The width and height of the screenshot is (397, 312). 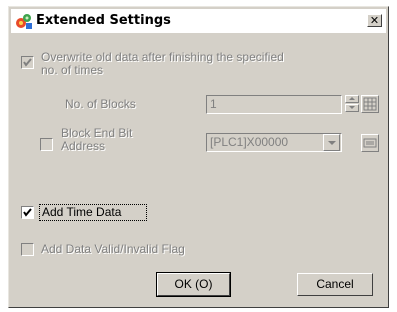 I want to click on chevron-down-icon, so click(x=332, y=143).